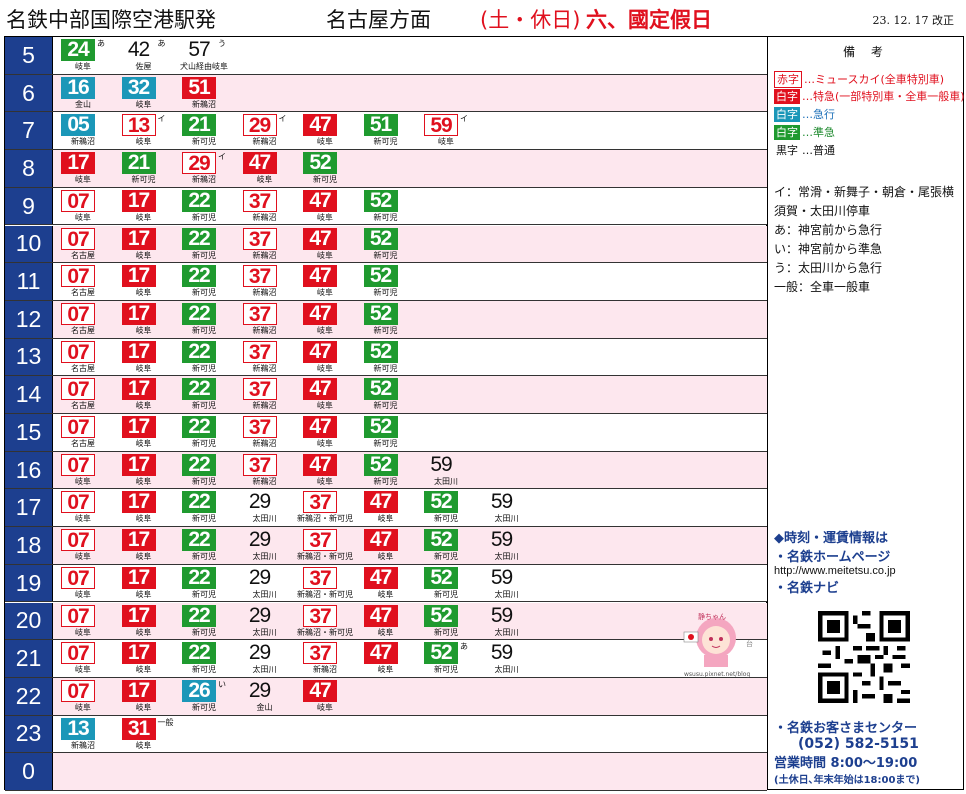 This screenshot has height=794, width=966. I want to click on departure-loc: 57 う犬山経由岐阜, so click(204, 55).